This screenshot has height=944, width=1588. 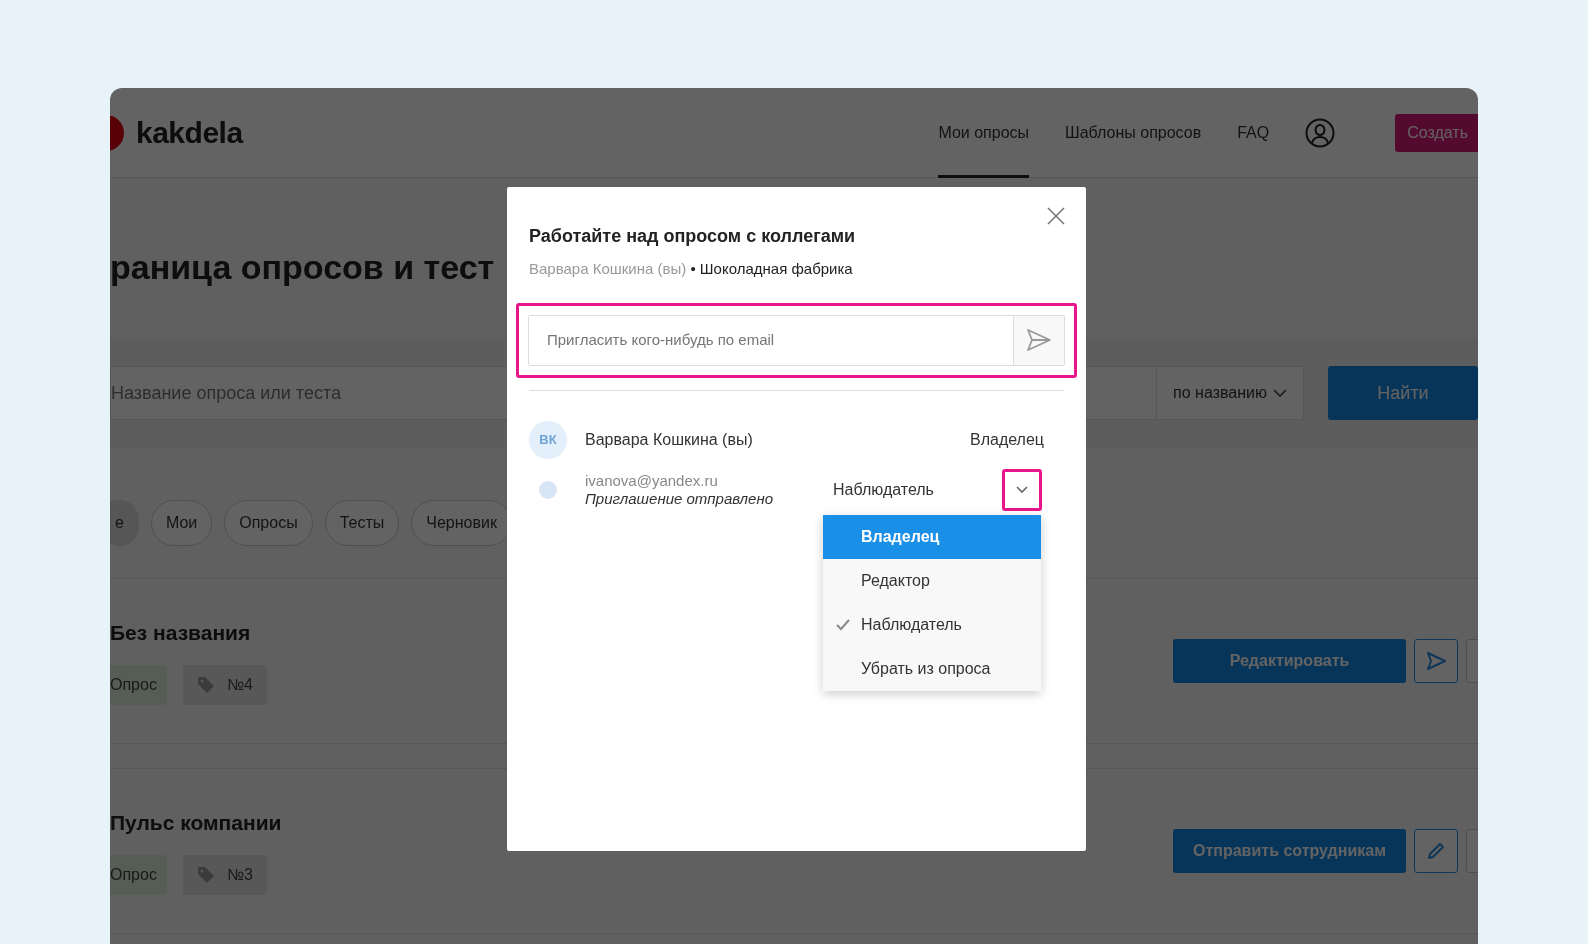 What do you see at coordinates (239, 684) in the screenshot?
I see `tag-number: №4` at bounding box center [239, 684].